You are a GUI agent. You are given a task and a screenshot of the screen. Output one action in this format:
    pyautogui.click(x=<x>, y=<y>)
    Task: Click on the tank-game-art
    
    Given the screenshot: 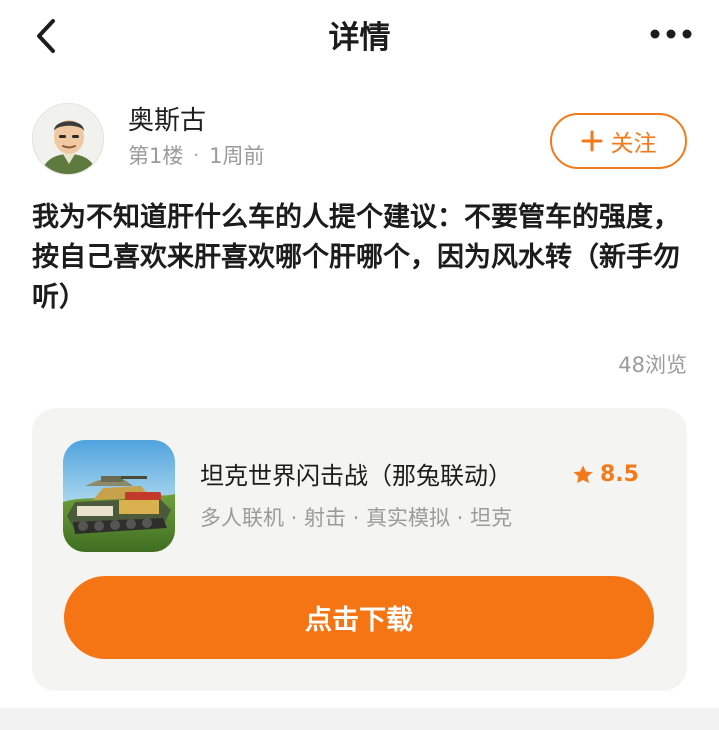 What is the action you would take?
    pyautogui.click(x=119, y=496)
    